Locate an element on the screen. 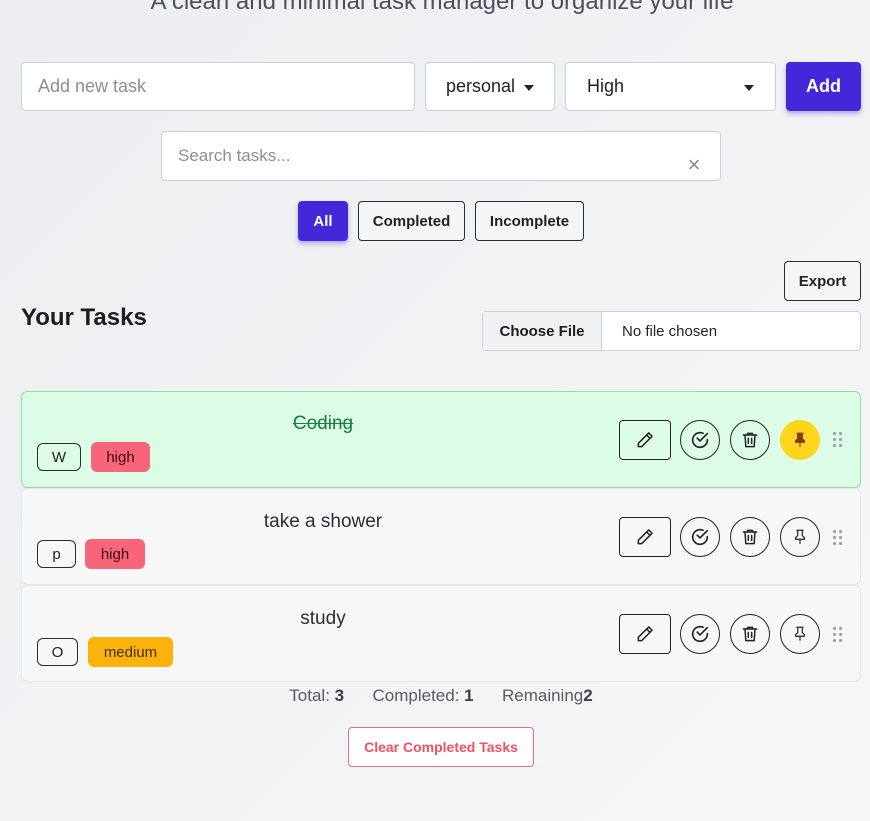  filter-completed-button: Completed is located at coordinates (411, 221).